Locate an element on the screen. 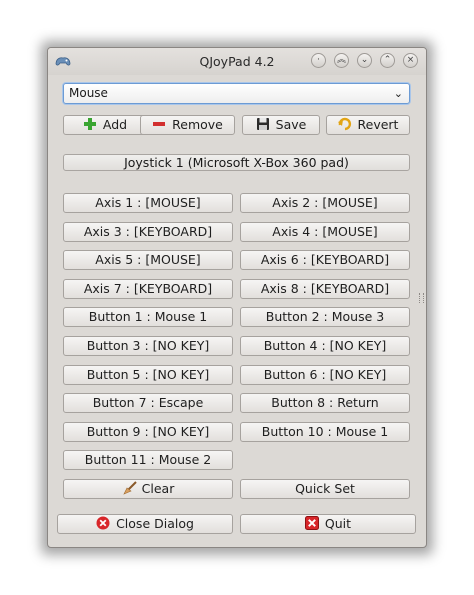 The width and height of the screenshot is (474, 595). remove-button-label: Remove is located at coordinates (197, 124).